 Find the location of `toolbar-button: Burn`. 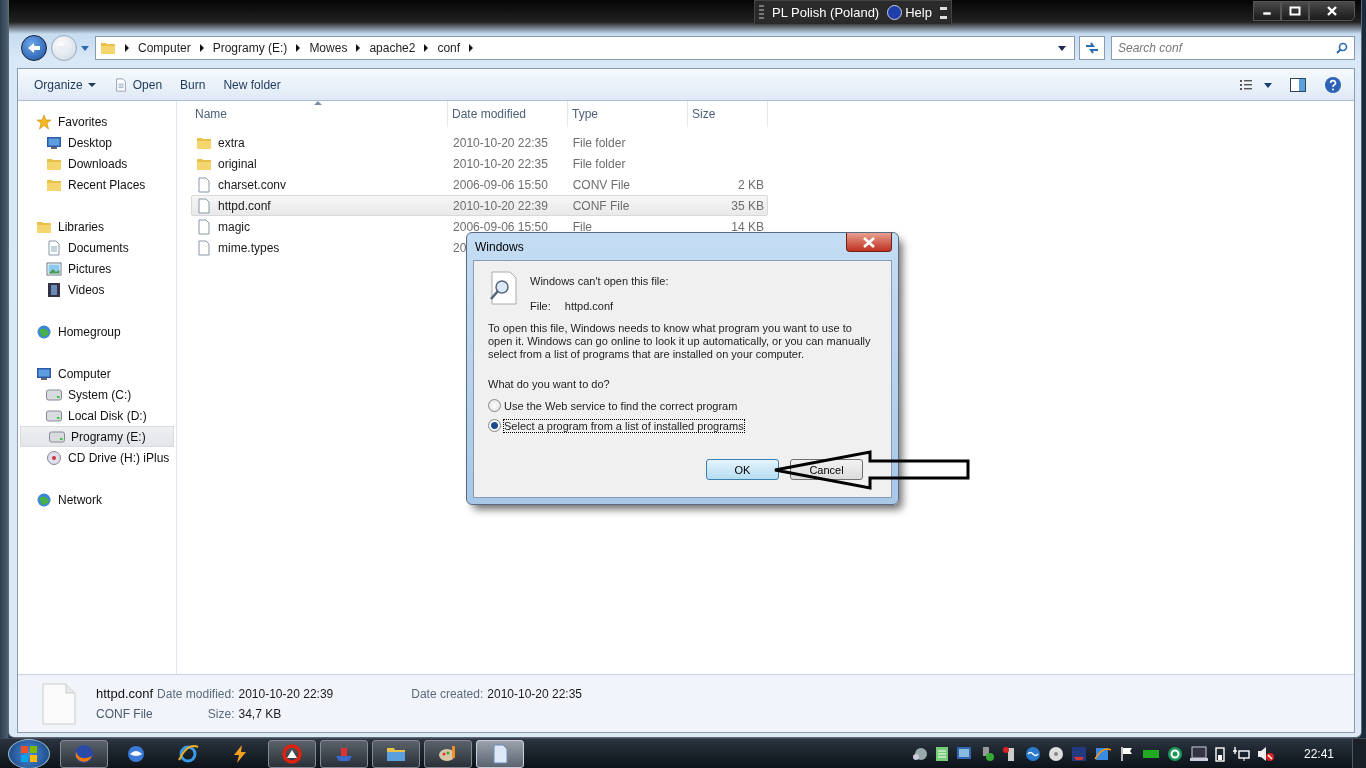

toolbar-button: Burn is located at coordinates (193, 84).